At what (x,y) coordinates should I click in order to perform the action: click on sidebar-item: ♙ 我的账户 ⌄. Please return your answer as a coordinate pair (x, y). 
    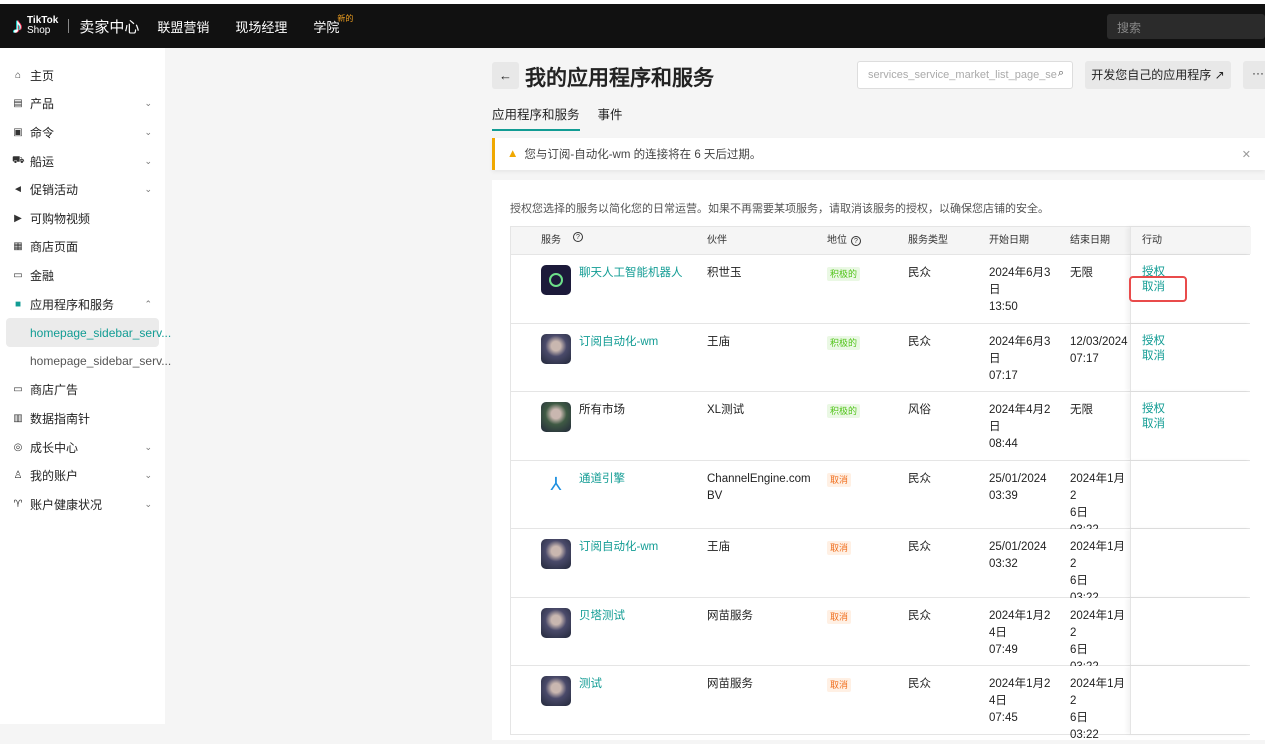
    Looking at the image, I should click on (82, 475).